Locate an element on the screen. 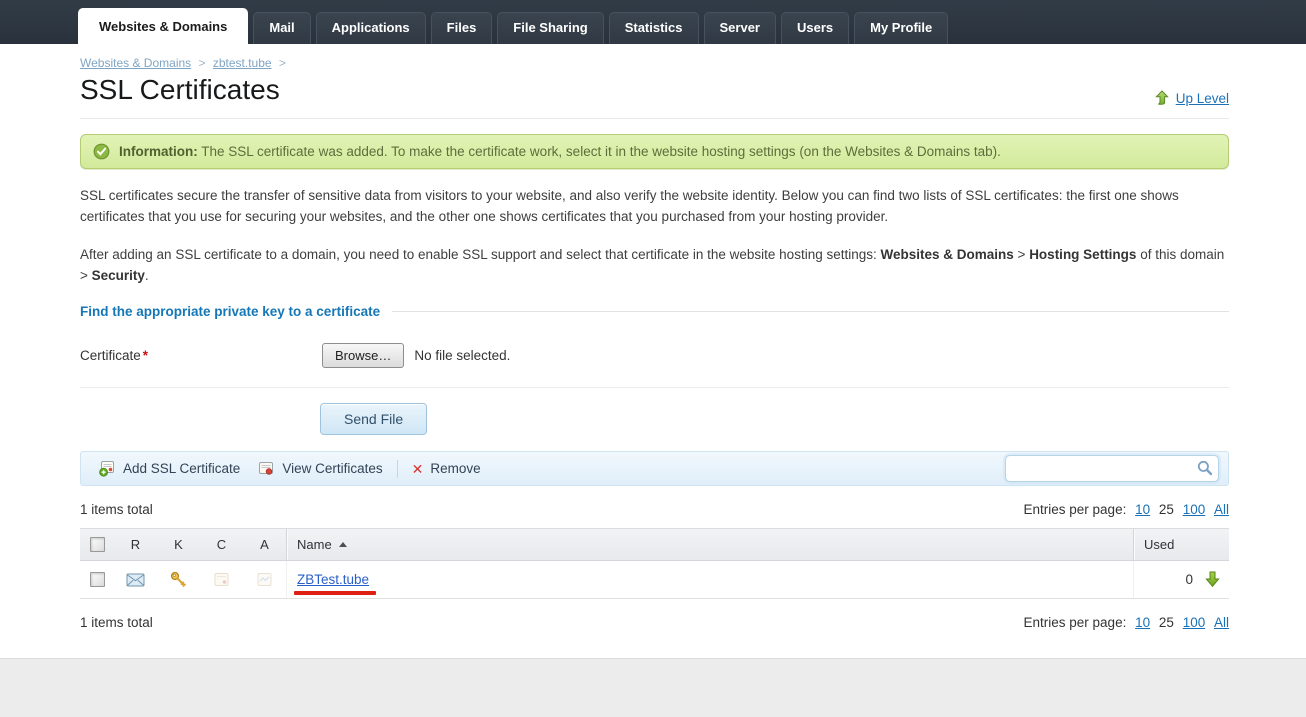  view-certificates-icon is located at coordinates (266, 469).